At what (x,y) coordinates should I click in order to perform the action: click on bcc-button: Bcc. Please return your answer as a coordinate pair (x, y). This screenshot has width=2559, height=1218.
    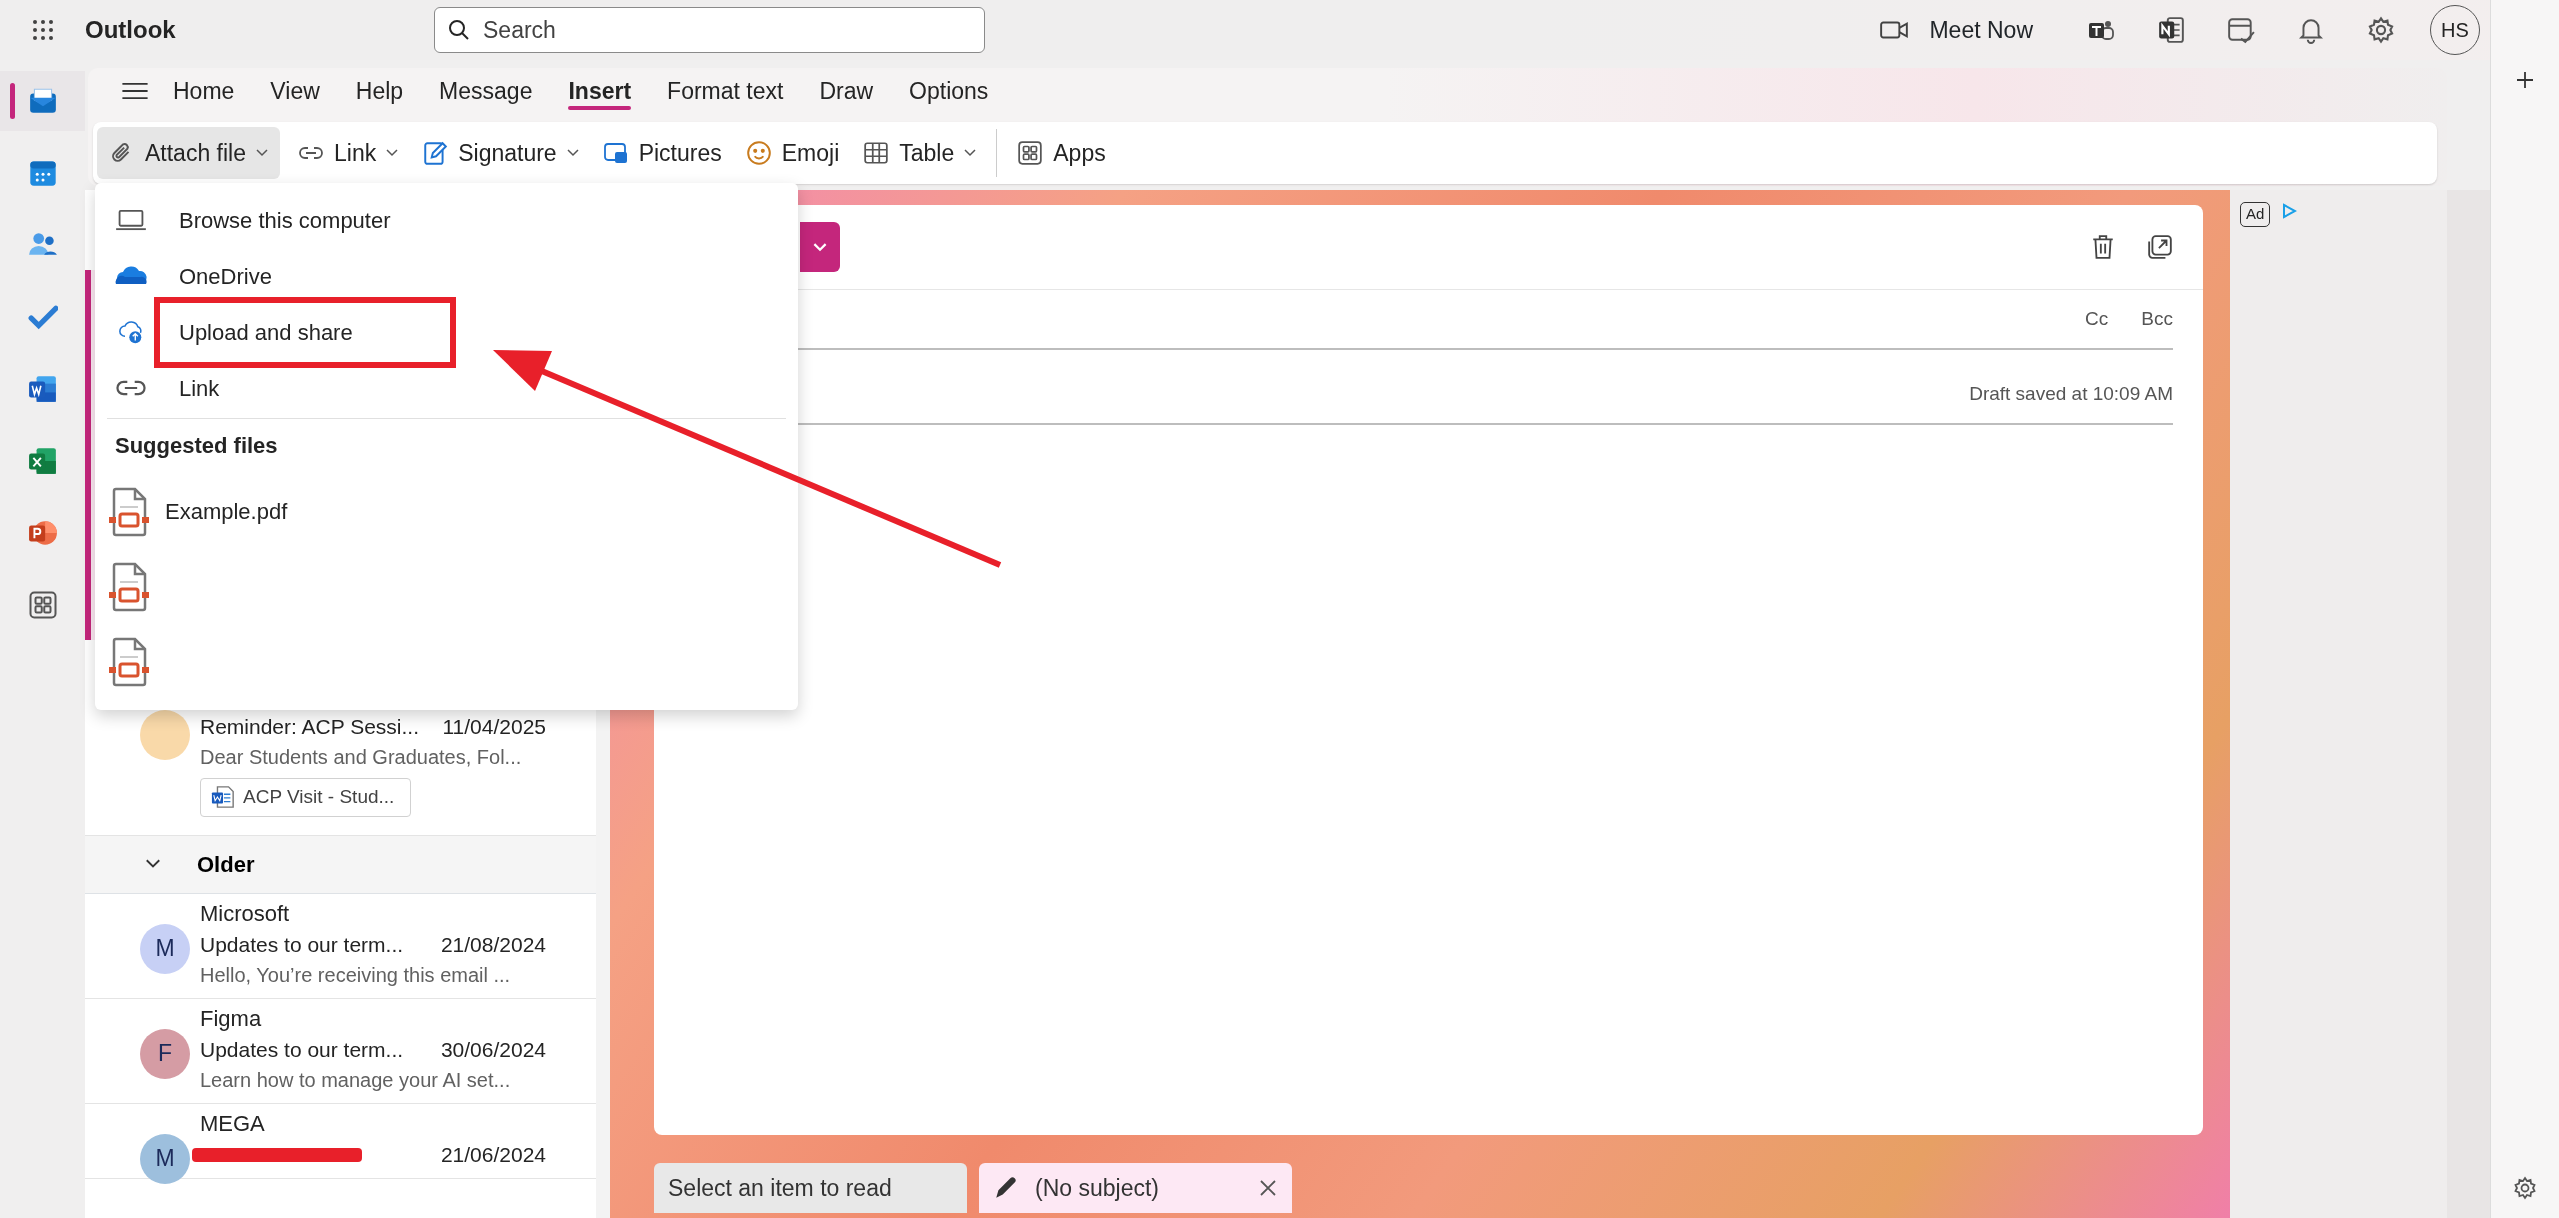
    Looking at the image, I should click on (2157, 319).